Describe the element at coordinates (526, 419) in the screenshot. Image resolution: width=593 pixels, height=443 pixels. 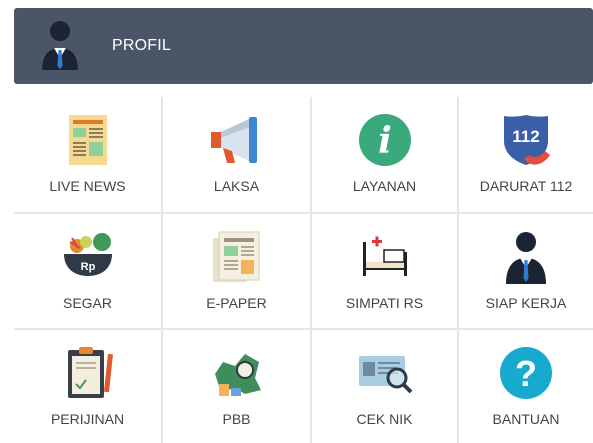
I see `tile-label: BANTUAN` at that location.